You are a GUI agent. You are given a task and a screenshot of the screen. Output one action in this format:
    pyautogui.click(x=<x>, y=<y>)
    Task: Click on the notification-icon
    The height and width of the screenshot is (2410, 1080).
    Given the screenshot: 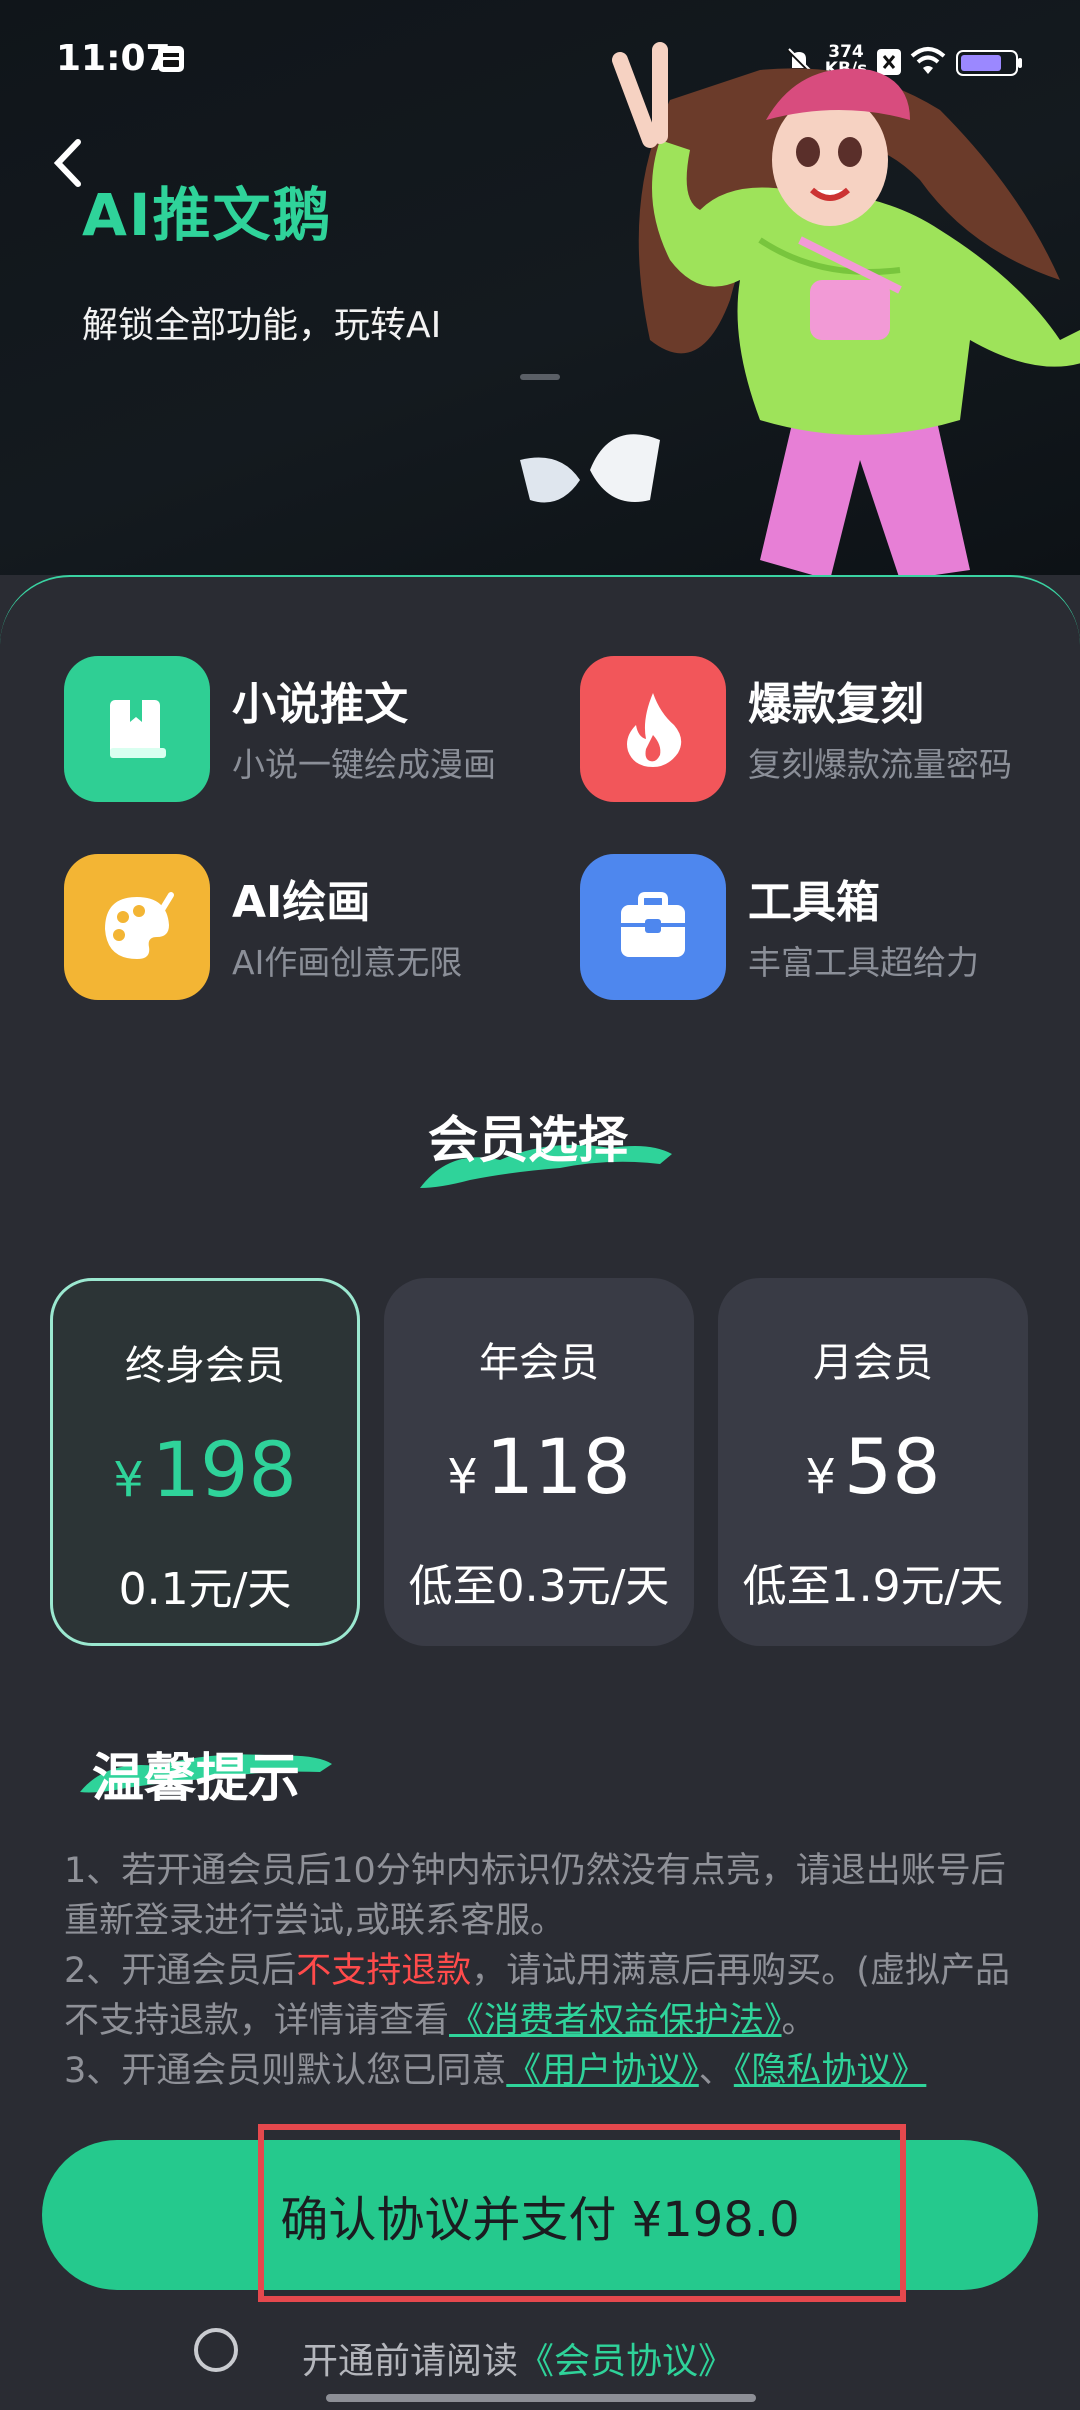 What is the action you would take?
    pyautogui.click(x=171, y=61)
    